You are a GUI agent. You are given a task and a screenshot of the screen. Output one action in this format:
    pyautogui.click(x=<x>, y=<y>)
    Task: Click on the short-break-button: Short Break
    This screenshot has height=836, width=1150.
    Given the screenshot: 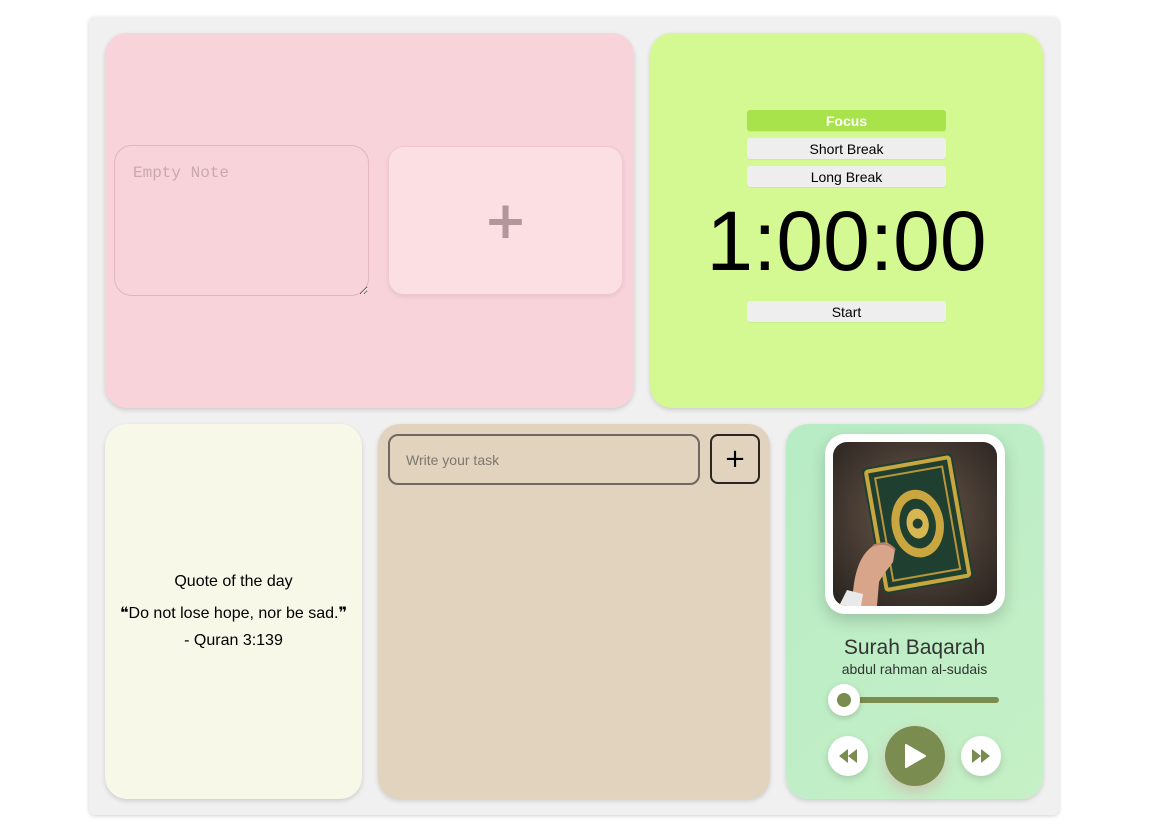 What is the action you would take?
    pyautogui.click(x=846, y=148)
    